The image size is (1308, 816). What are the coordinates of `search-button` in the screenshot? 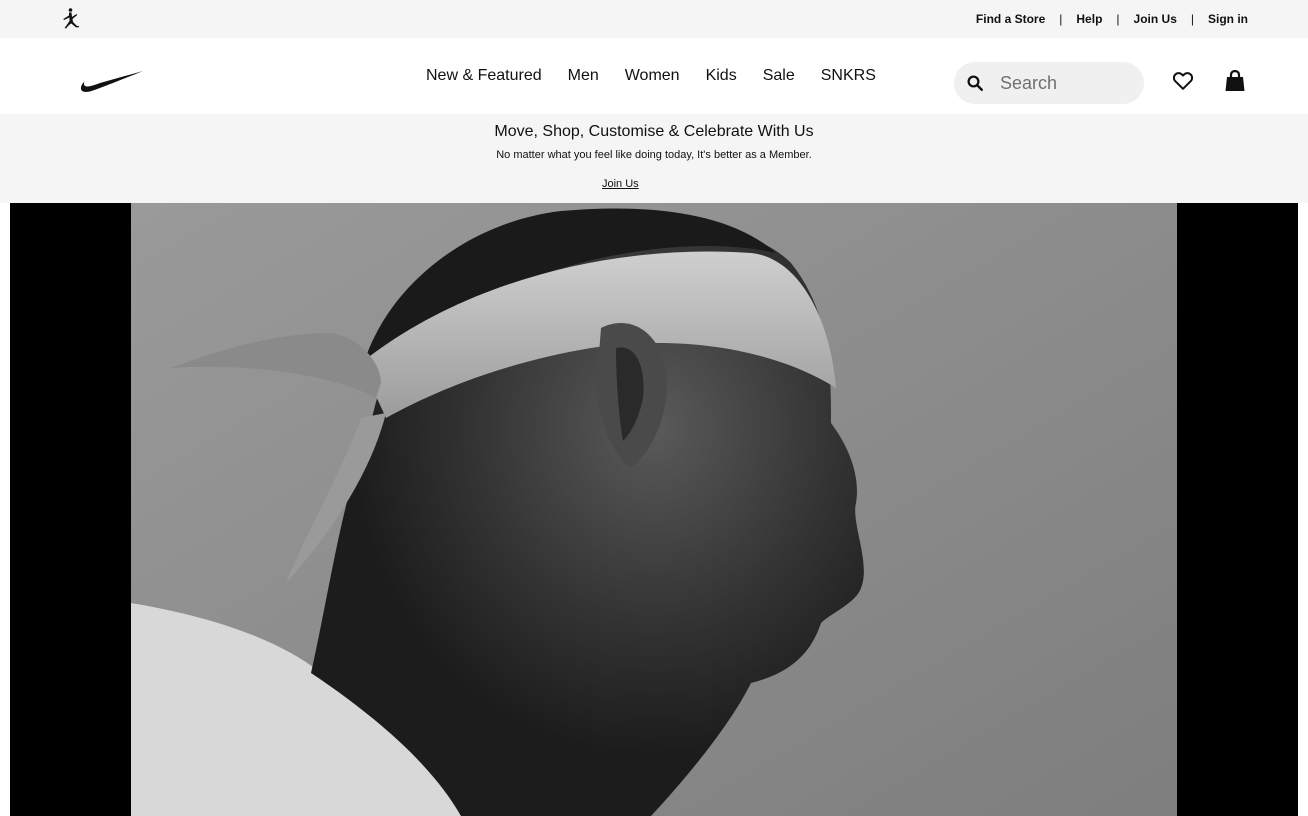 It's located at (975, 83).